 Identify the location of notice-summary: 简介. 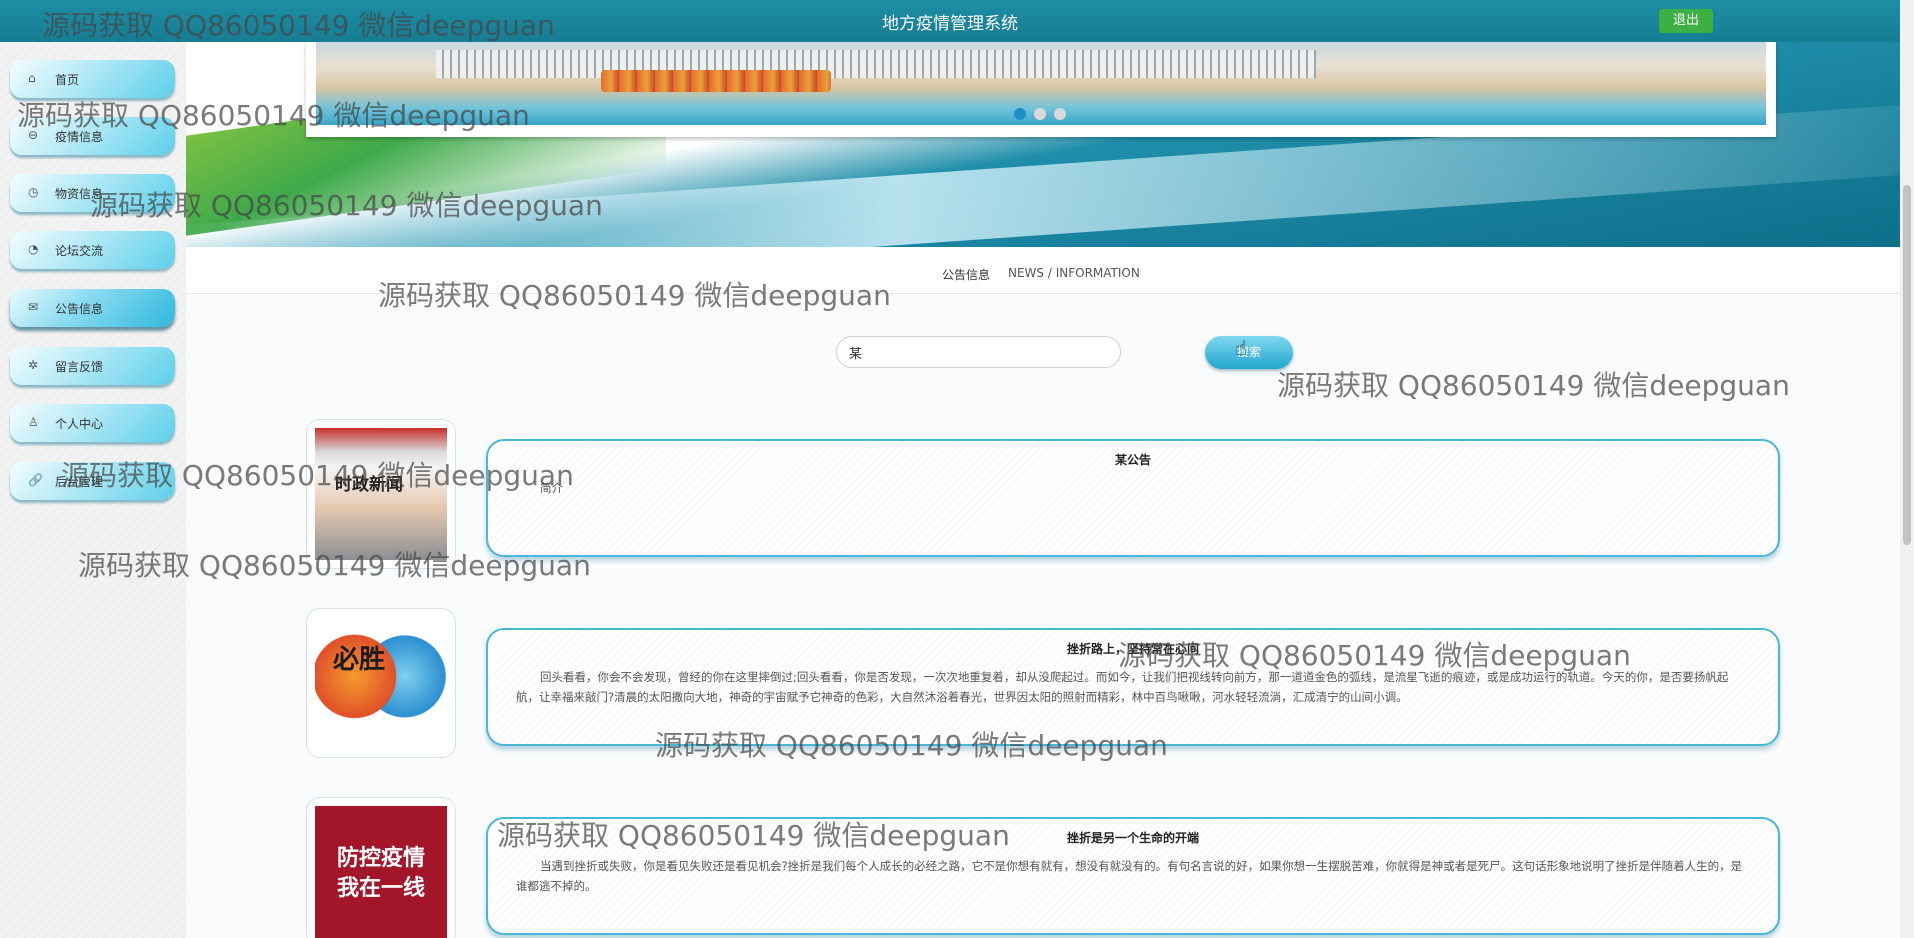
(551, 488).